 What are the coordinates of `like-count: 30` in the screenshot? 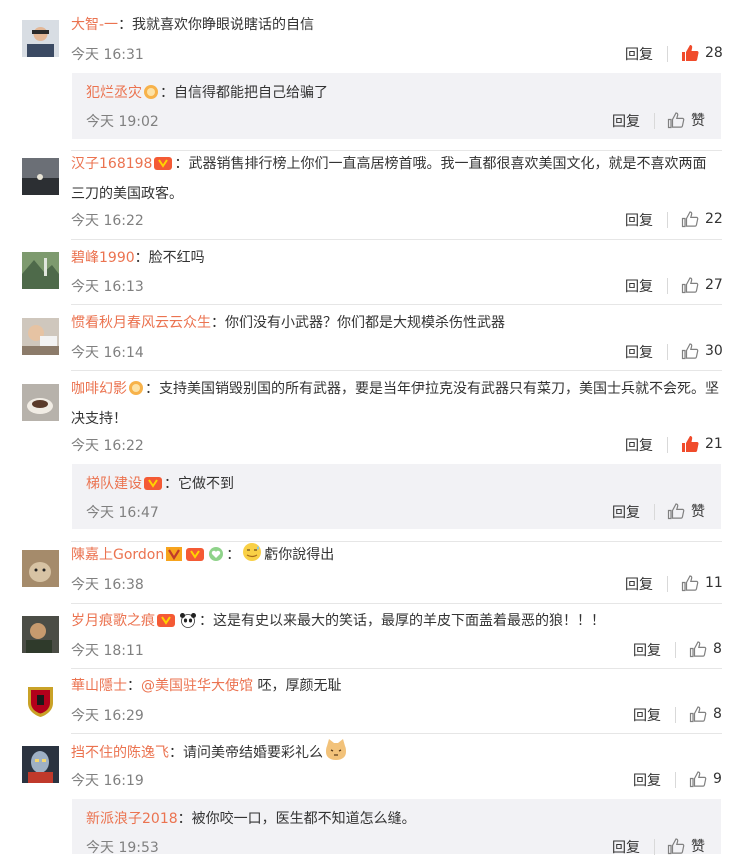 It's located at (714, 351).